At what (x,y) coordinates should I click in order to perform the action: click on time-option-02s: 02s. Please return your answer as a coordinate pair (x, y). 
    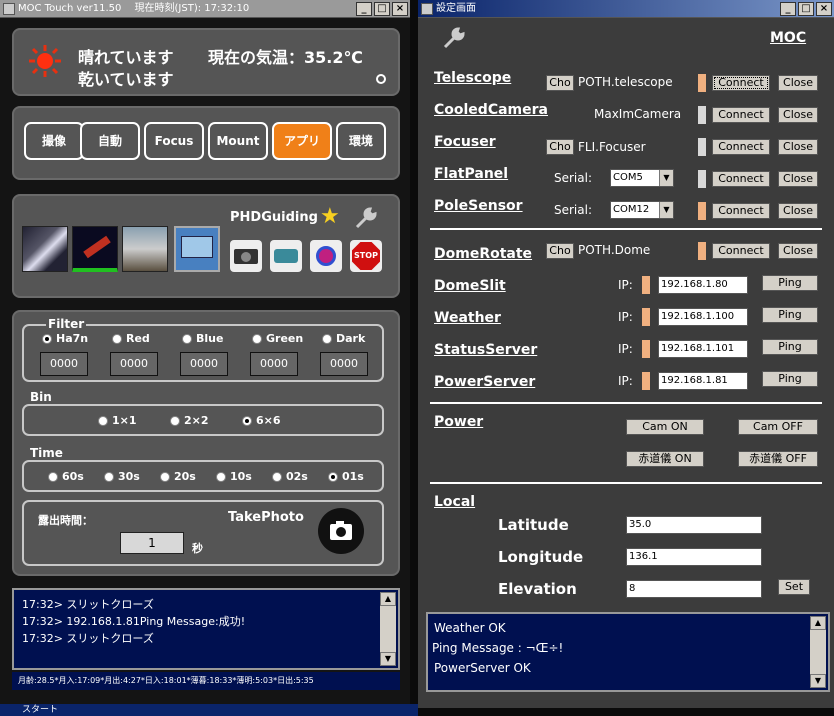
    Looking at the image, I should click on (290, 476).